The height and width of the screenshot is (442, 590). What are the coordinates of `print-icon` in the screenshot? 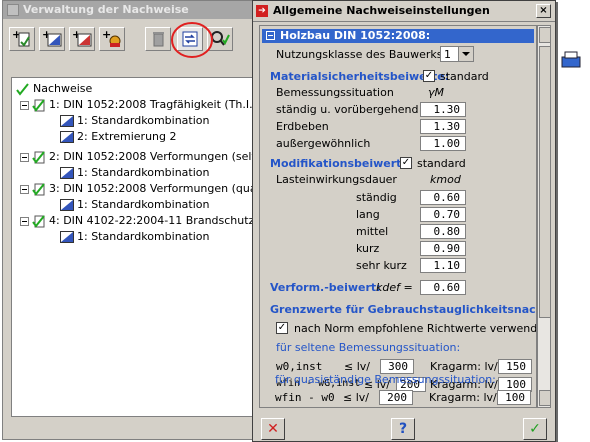 It's located at (571, 61).